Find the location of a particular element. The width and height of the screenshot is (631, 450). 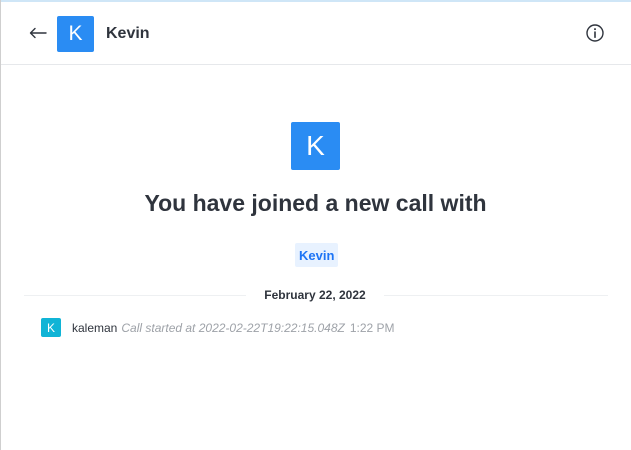

room-info-button is located at coordinates (595, 33).